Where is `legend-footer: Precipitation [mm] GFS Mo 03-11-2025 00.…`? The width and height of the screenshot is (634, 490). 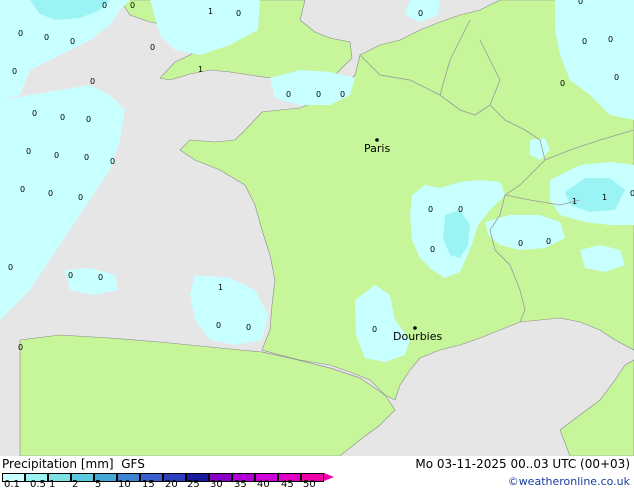
legend-footer: Precipitation [mm] GFS Mo 03-11-2025 00.… is located at coordinates (317, 473).